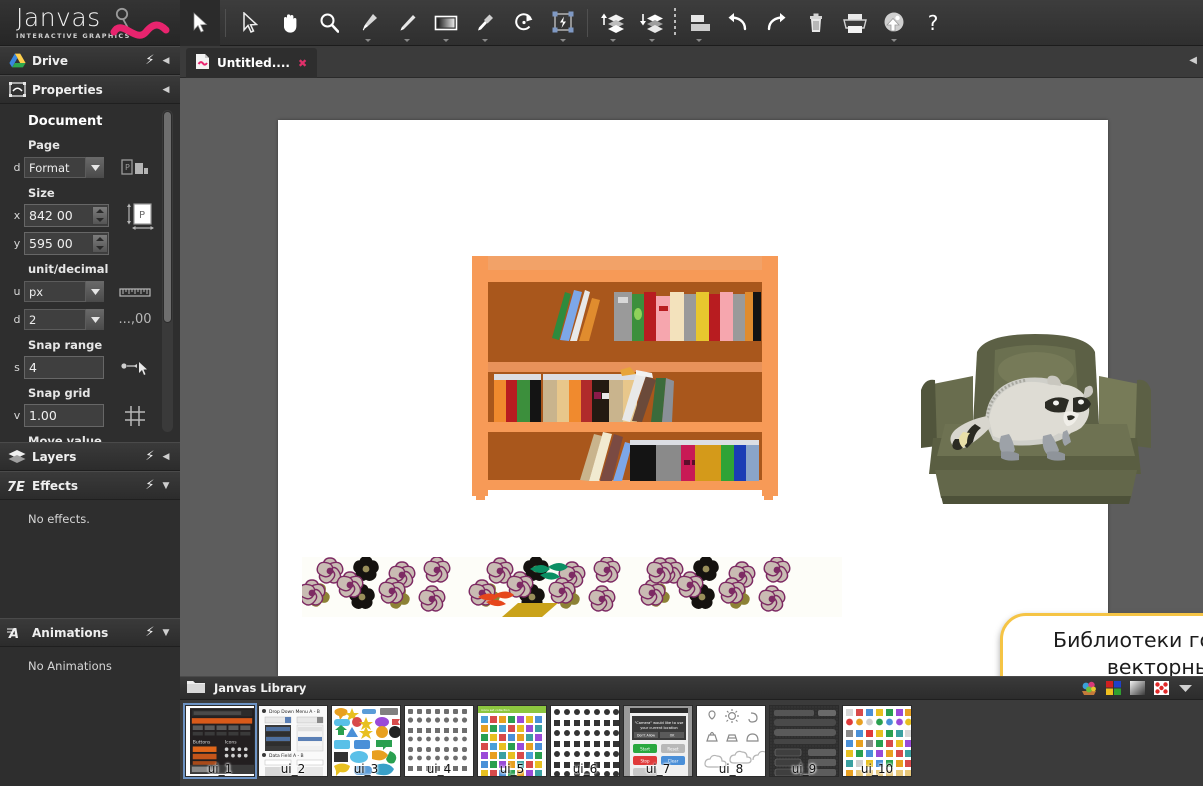 Image resolution: width=1203 pixels, height=786 pixels. I want to click on svg-text: Buttons, so click(202, 743).